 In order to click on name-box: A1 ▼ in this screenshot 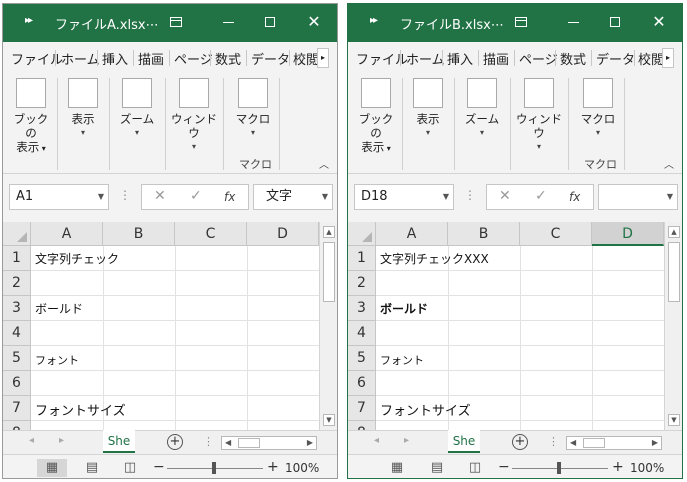, I will do `click(59, 197)`.